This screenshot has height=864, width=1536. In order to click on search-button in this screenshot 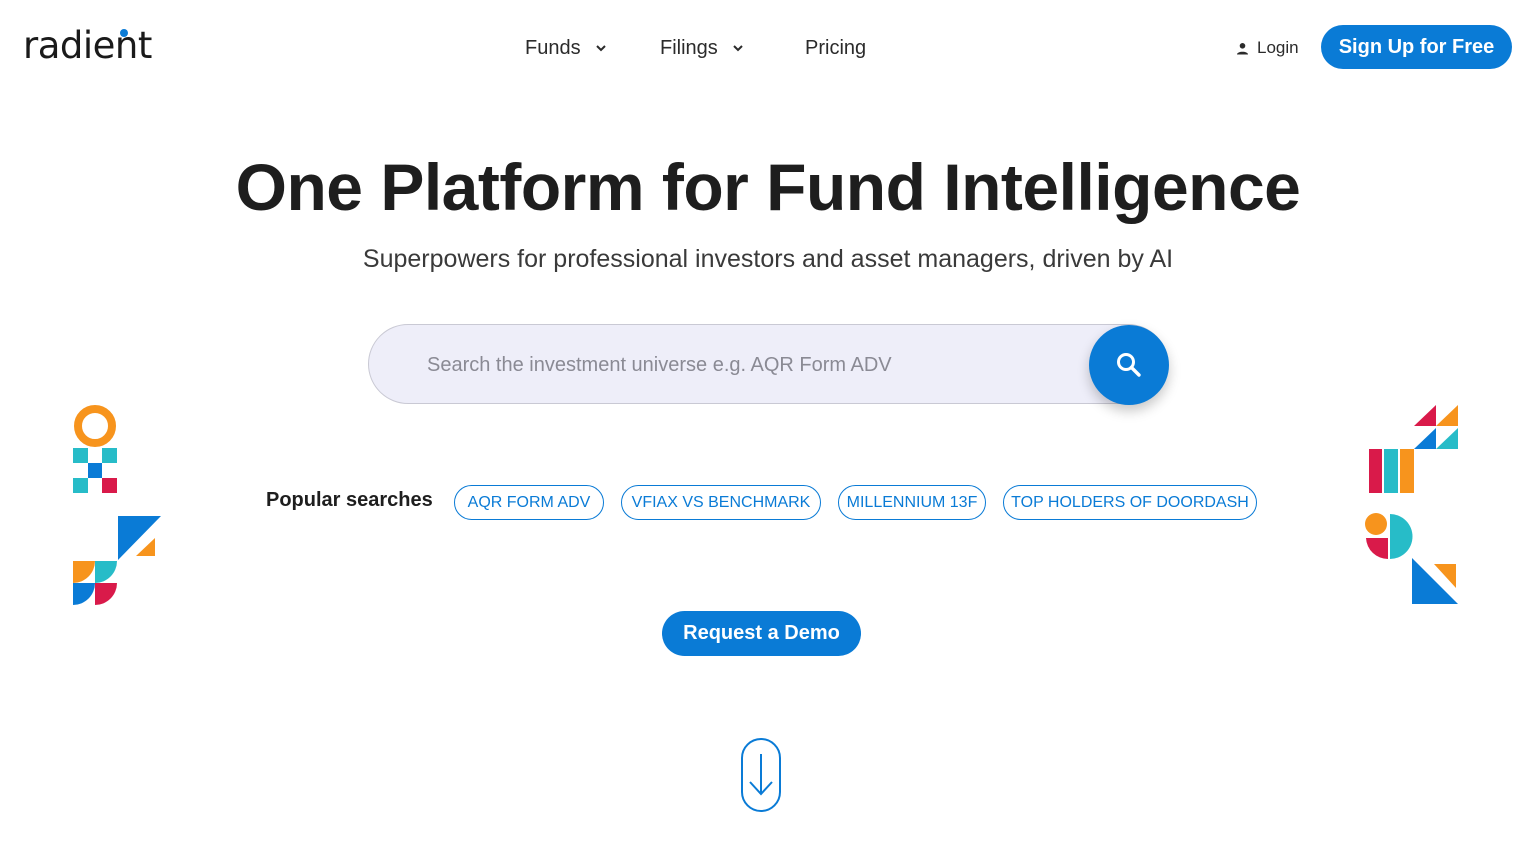, I will do `click(1129, 365)`.